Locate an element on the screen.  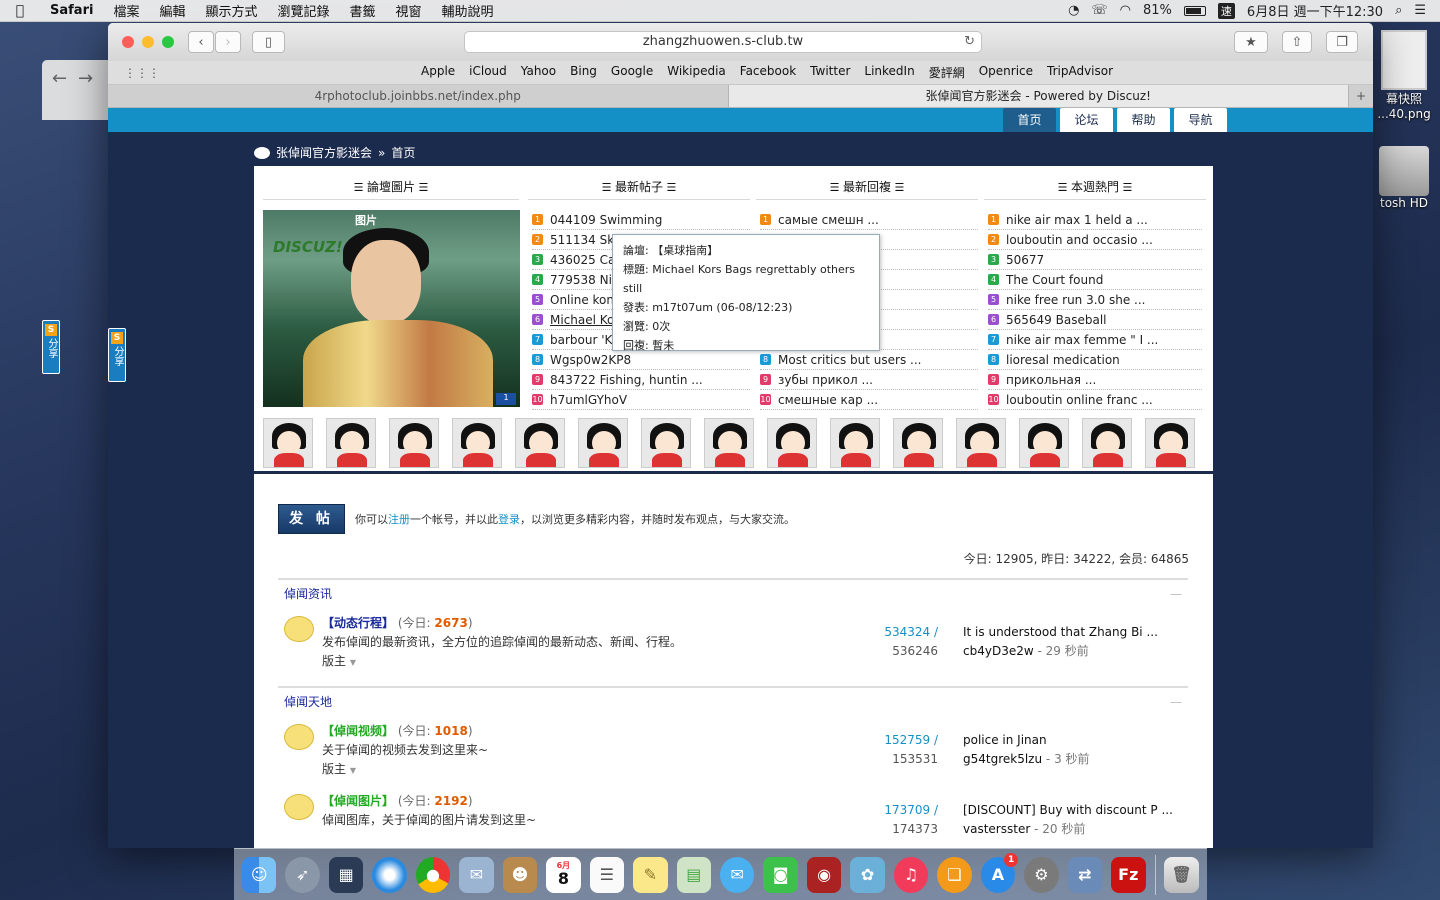
sidebar-toggle-icon: ▯ is located at coordinates (268, 42).